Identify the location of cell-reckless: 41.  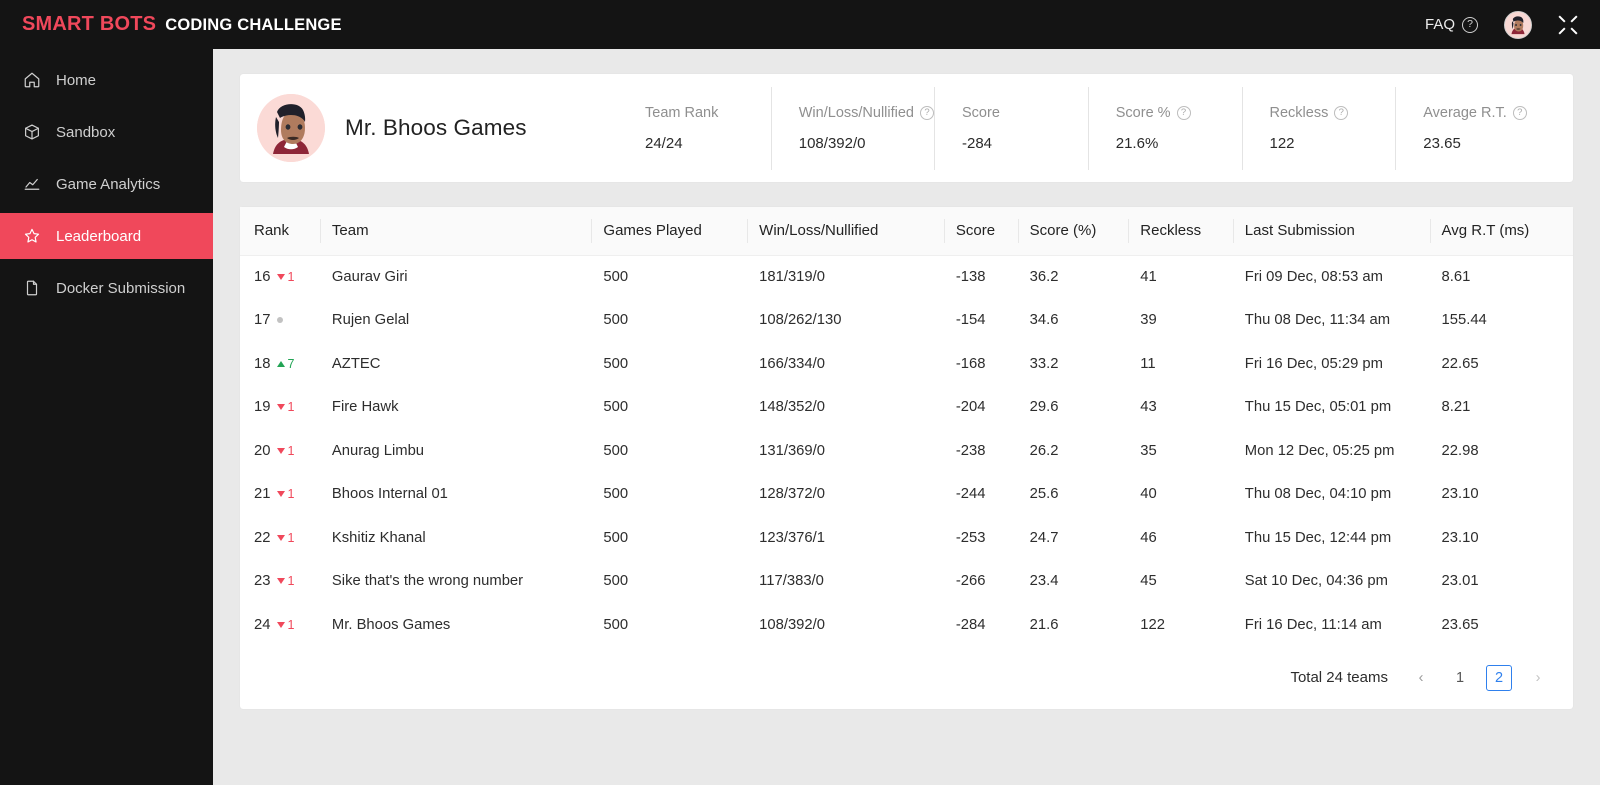
(1148, 277).